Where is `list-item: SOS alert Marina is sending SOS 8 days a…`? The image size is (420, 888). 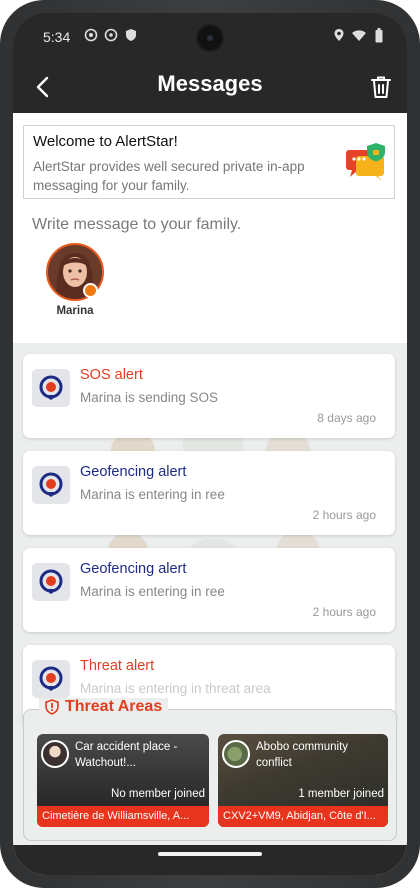 list-item: SOS alert Marina is sending SOS 8 days a… is located at coordinates (209, 396).